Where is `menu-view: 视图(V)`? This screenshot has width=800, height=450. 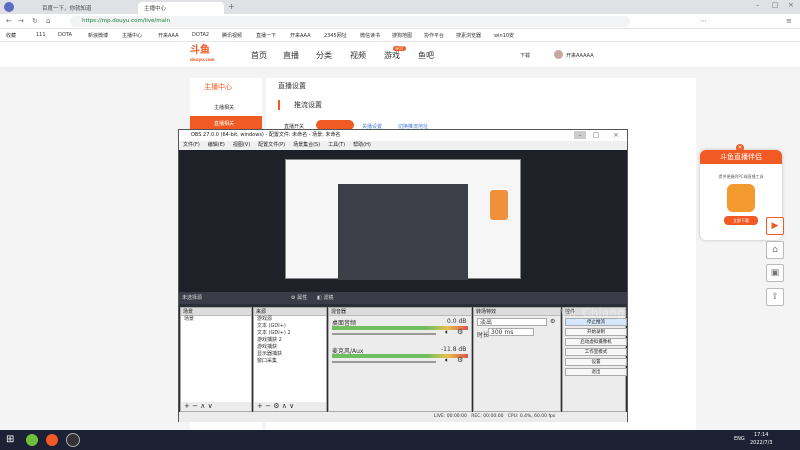
menu-view: 视图(V) is located at coordinates (241, 145).